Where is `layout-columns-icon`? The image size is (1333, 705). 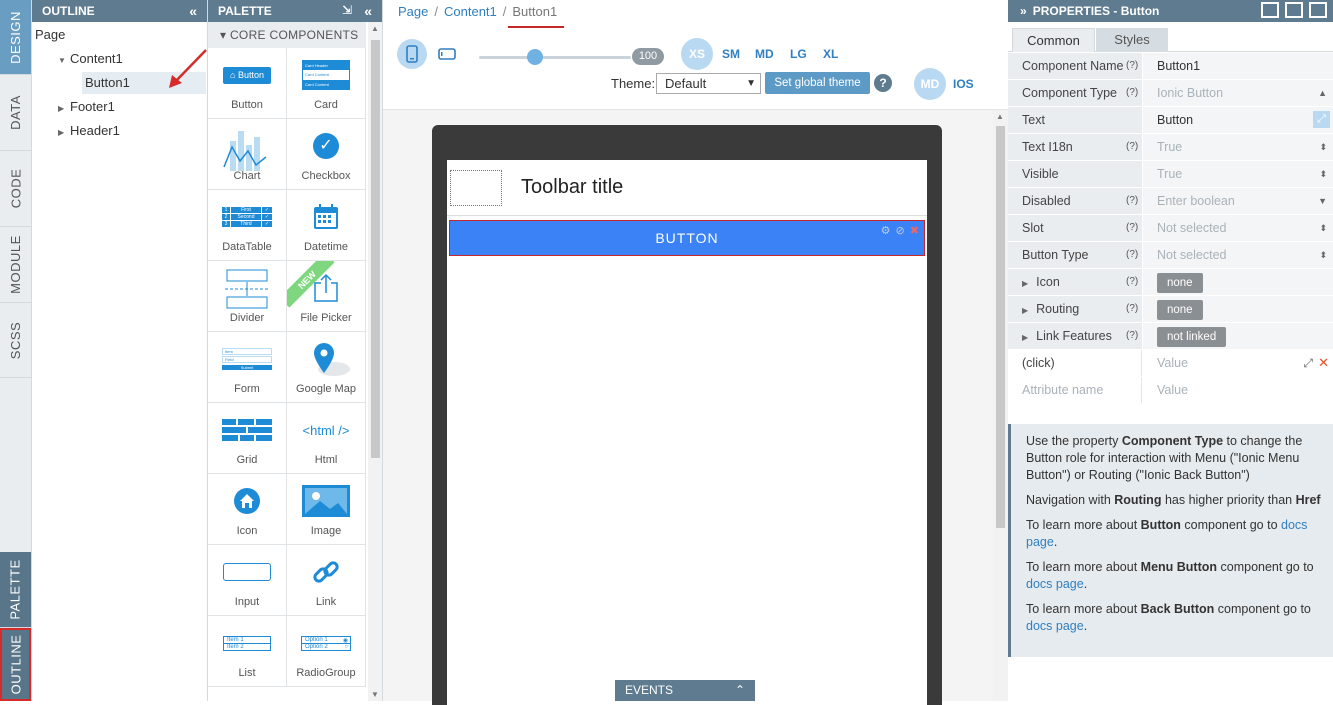 layout-columns-icon is located at coordinates (1294, 10).